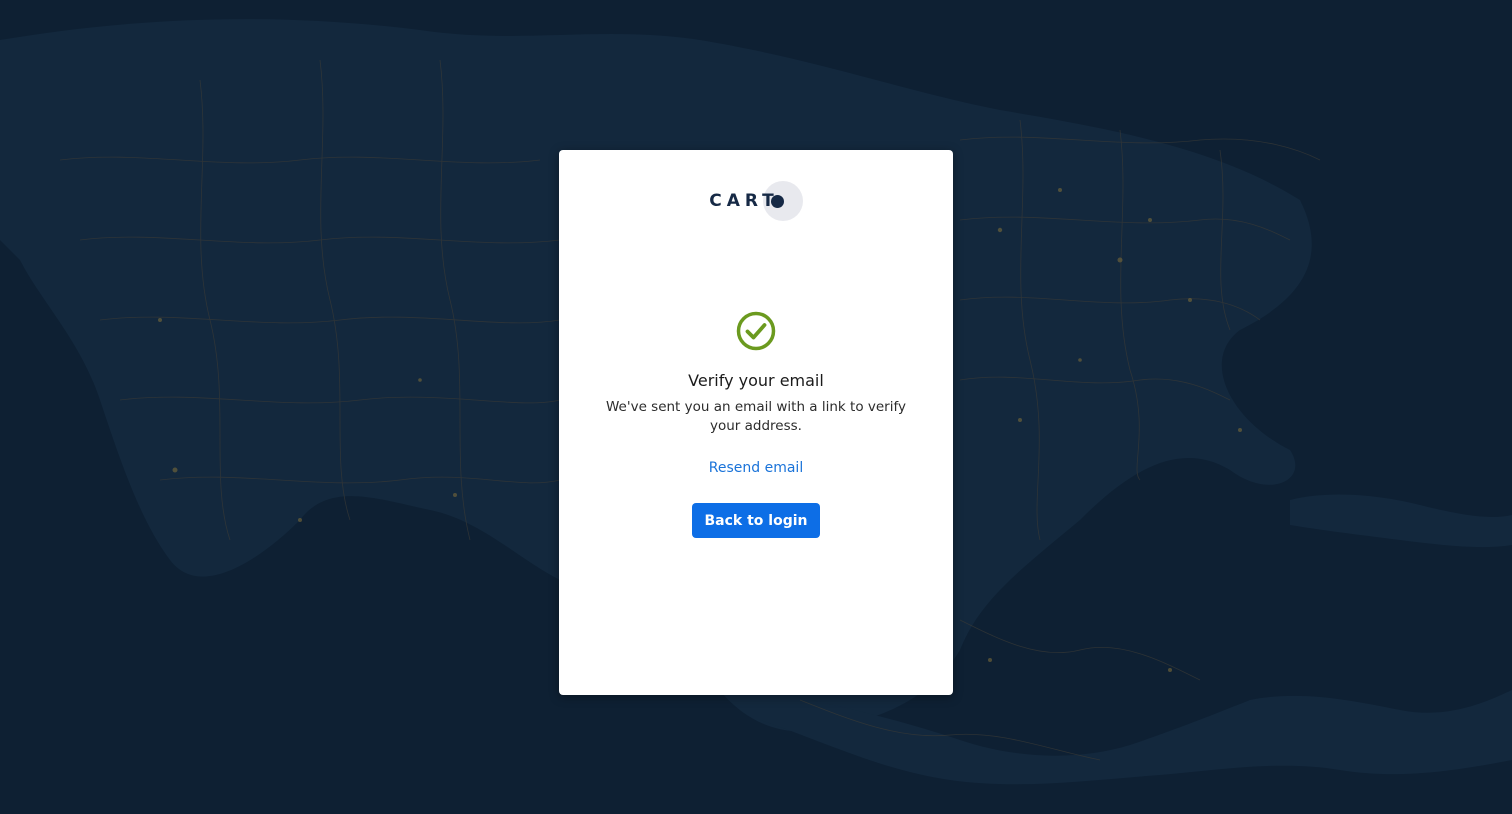 Image resolution: width=1512 pixels, height=814 pixels. I want to click on check-circle-icon, so click(756, 331).